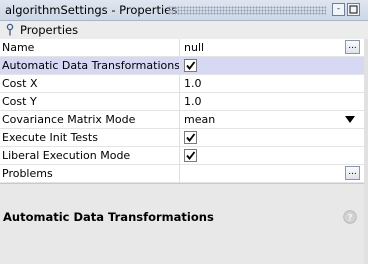 The height and width of the screenshot is (264, 368). Describe the element at coordinates (69, 119) in the screenshot. I see `property-label: Covariance Matrix Mode` at that location.